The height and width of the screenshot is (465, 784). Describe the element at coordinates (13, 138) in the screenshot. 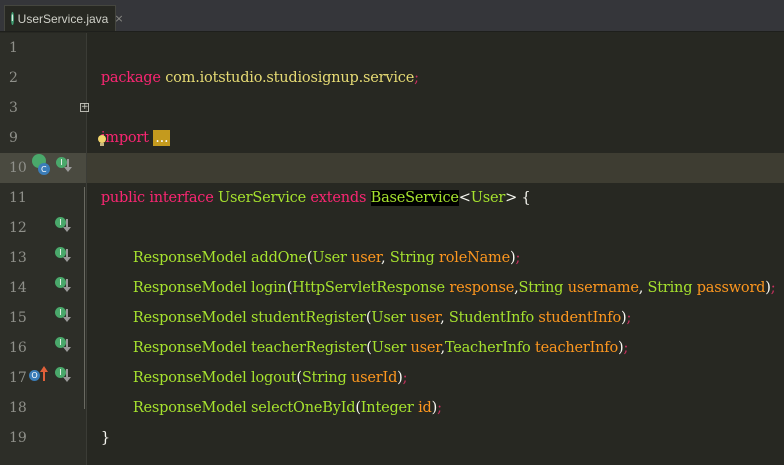

I see `line-number: 9` at that location.